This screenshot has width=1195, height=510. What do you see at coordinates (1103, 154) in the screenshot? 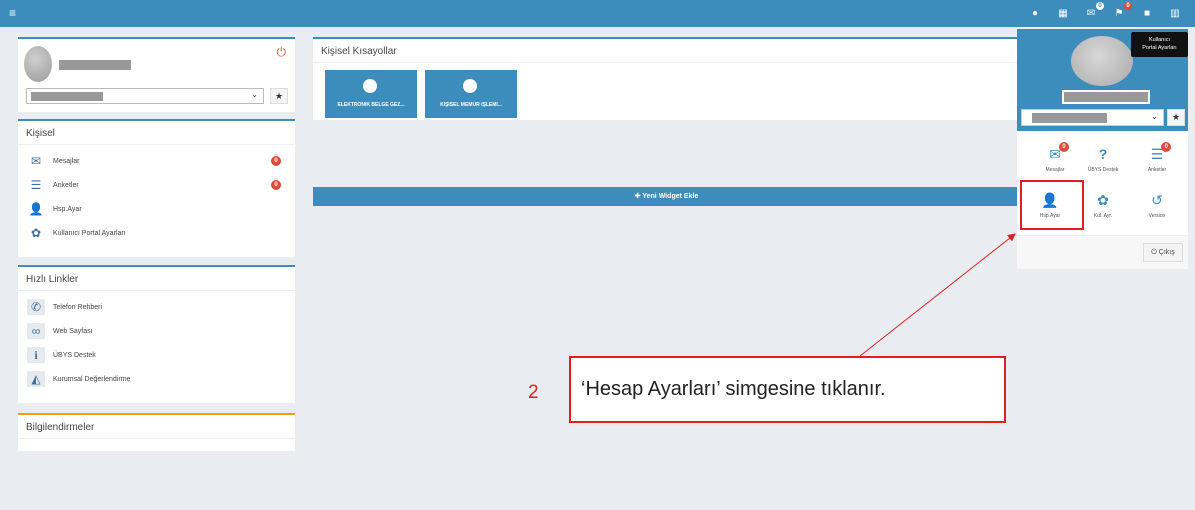
I see `question-icon: ?` at bounding box center [1103, 154].